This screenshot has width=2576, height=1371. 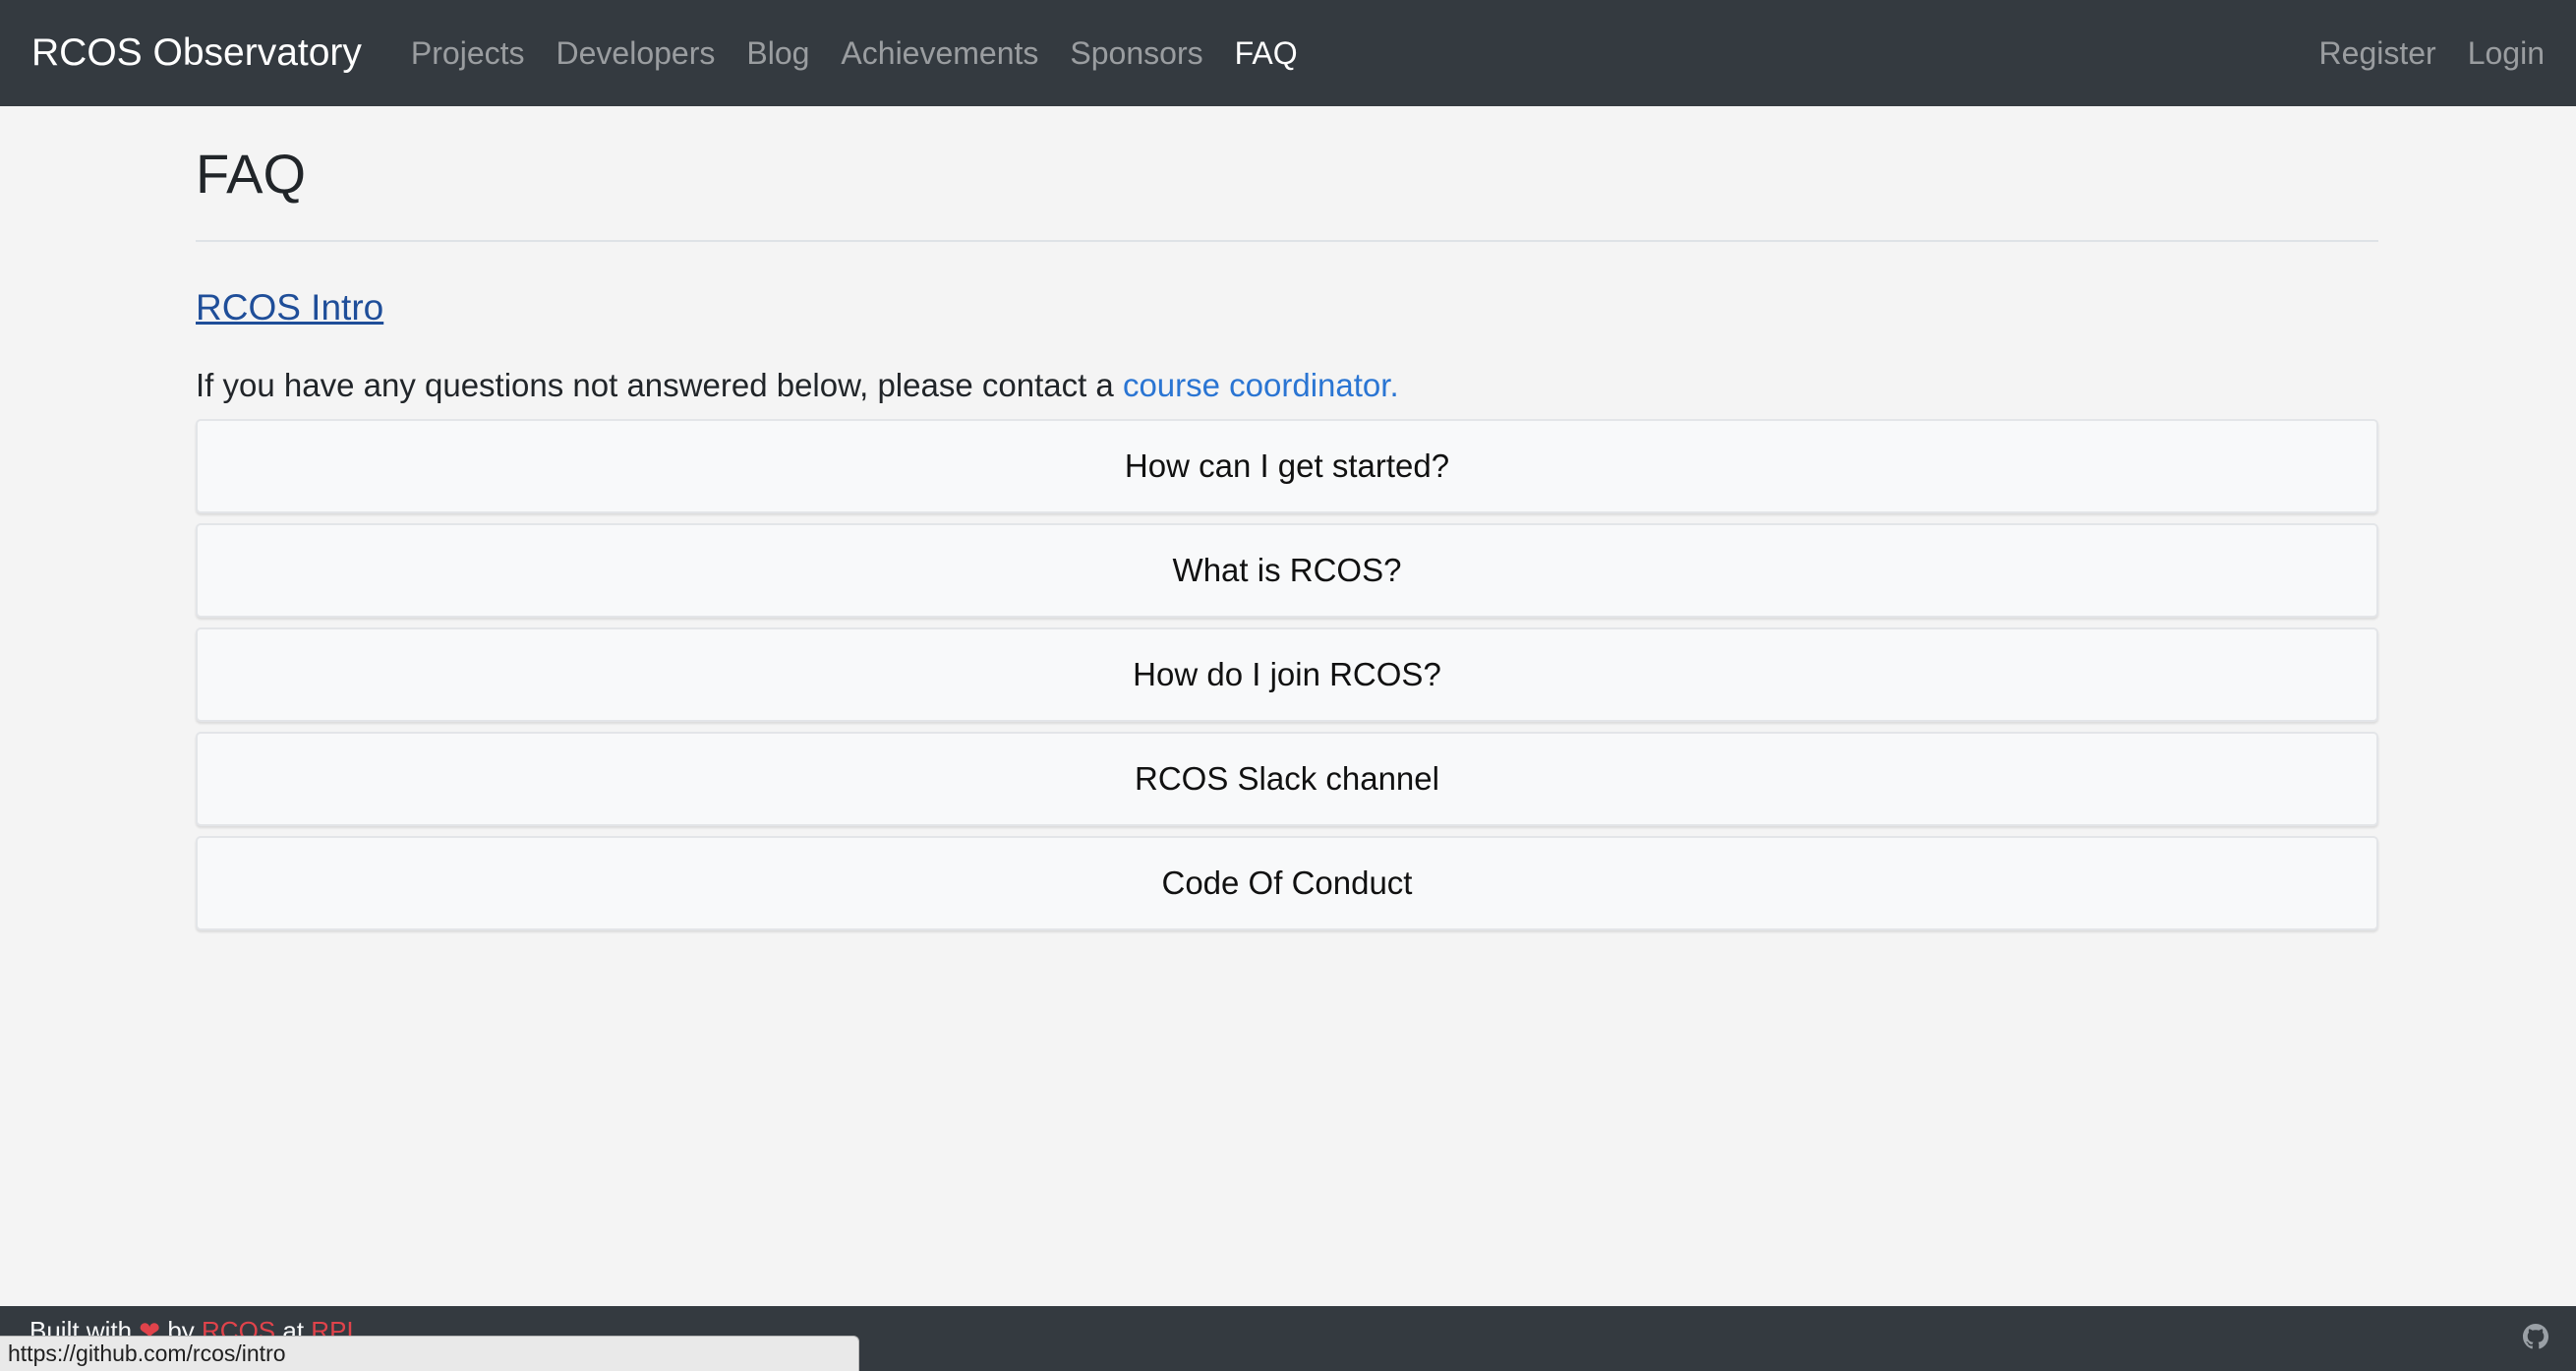 What do you see at coordinates (2377, 53) in the screenshot?
I see `register-link: Register` at bounding box center [2377, 53].